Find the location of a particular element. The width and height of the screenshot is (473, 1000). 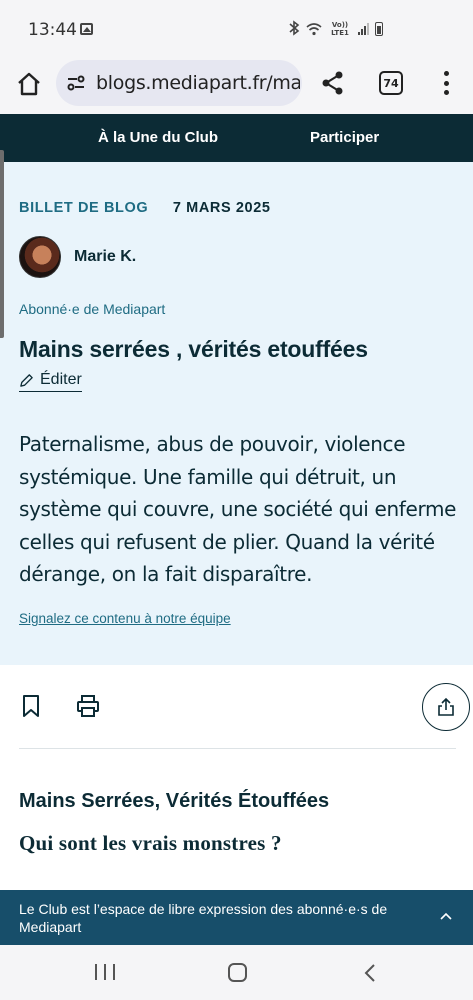

wifi-icon is located at coordinates (314, 29).